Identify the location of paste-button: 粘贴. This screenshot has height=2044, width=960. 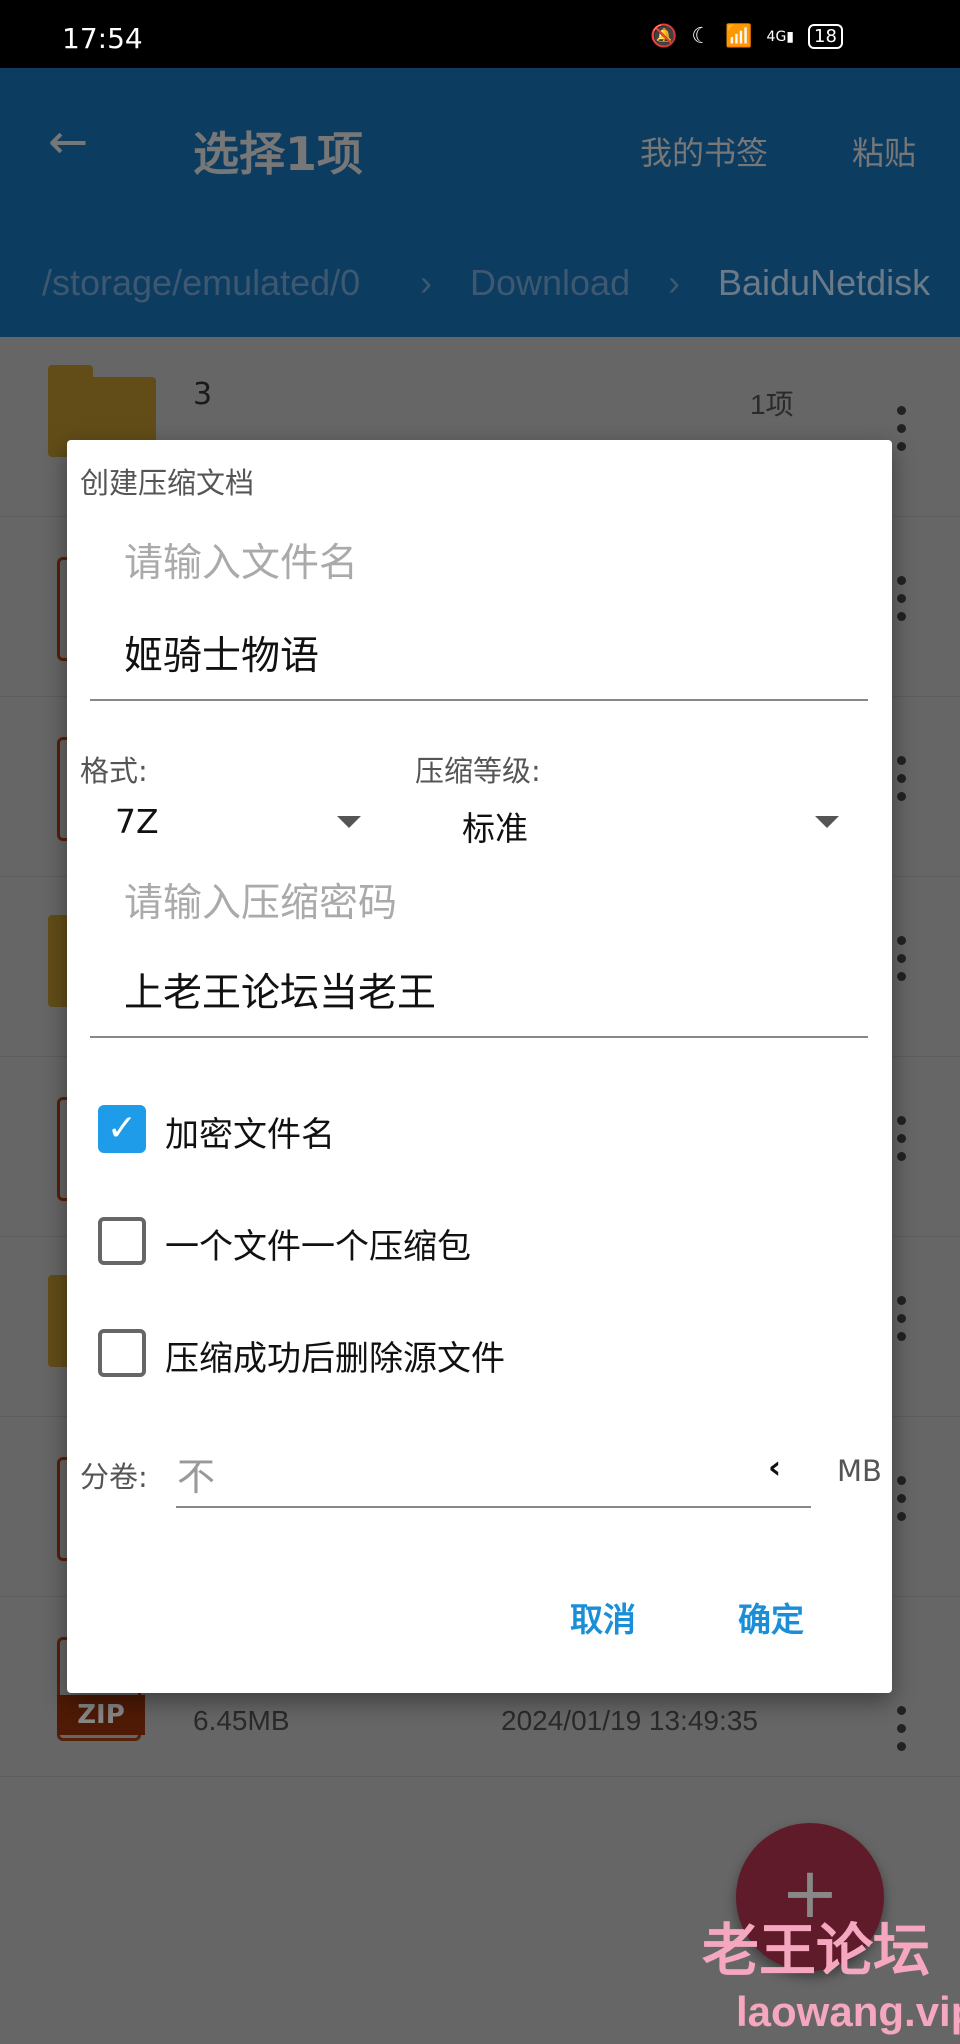
(884, 151).